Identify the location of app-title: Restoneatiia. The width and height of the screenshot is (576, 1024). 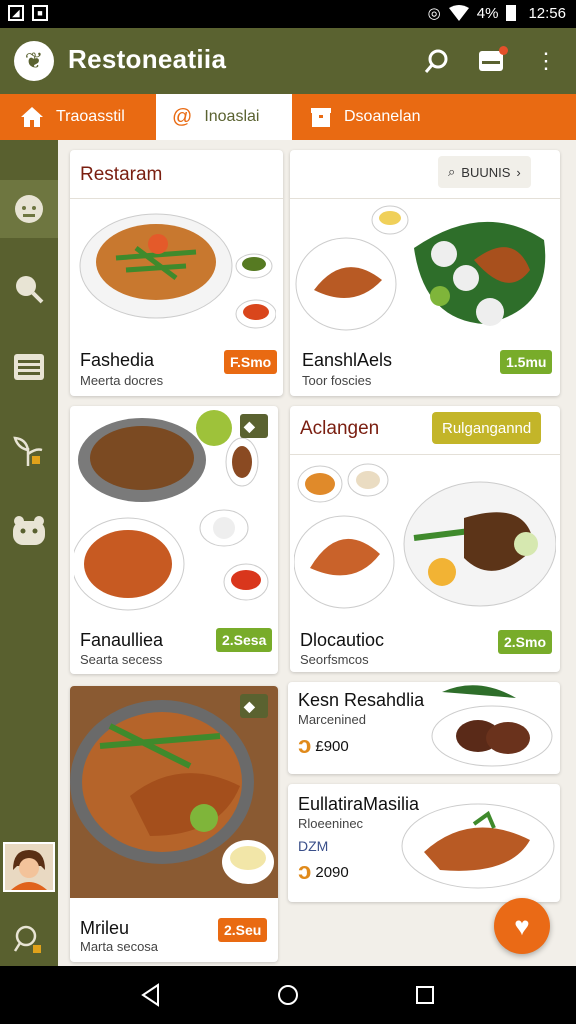
(147, 59).